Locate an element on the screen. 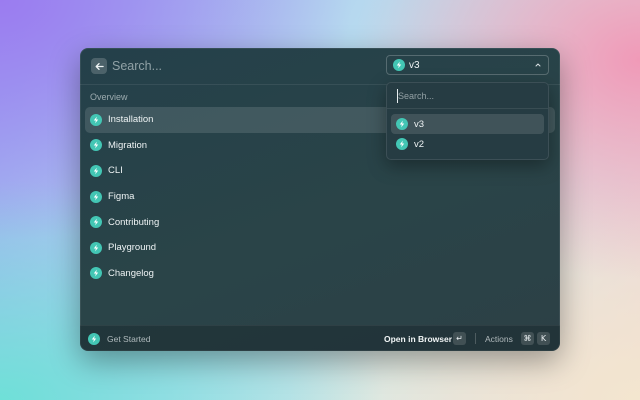 This screenshot has width=640, height=400. list-item-playground: Playground is located at coordinates (320, 248).